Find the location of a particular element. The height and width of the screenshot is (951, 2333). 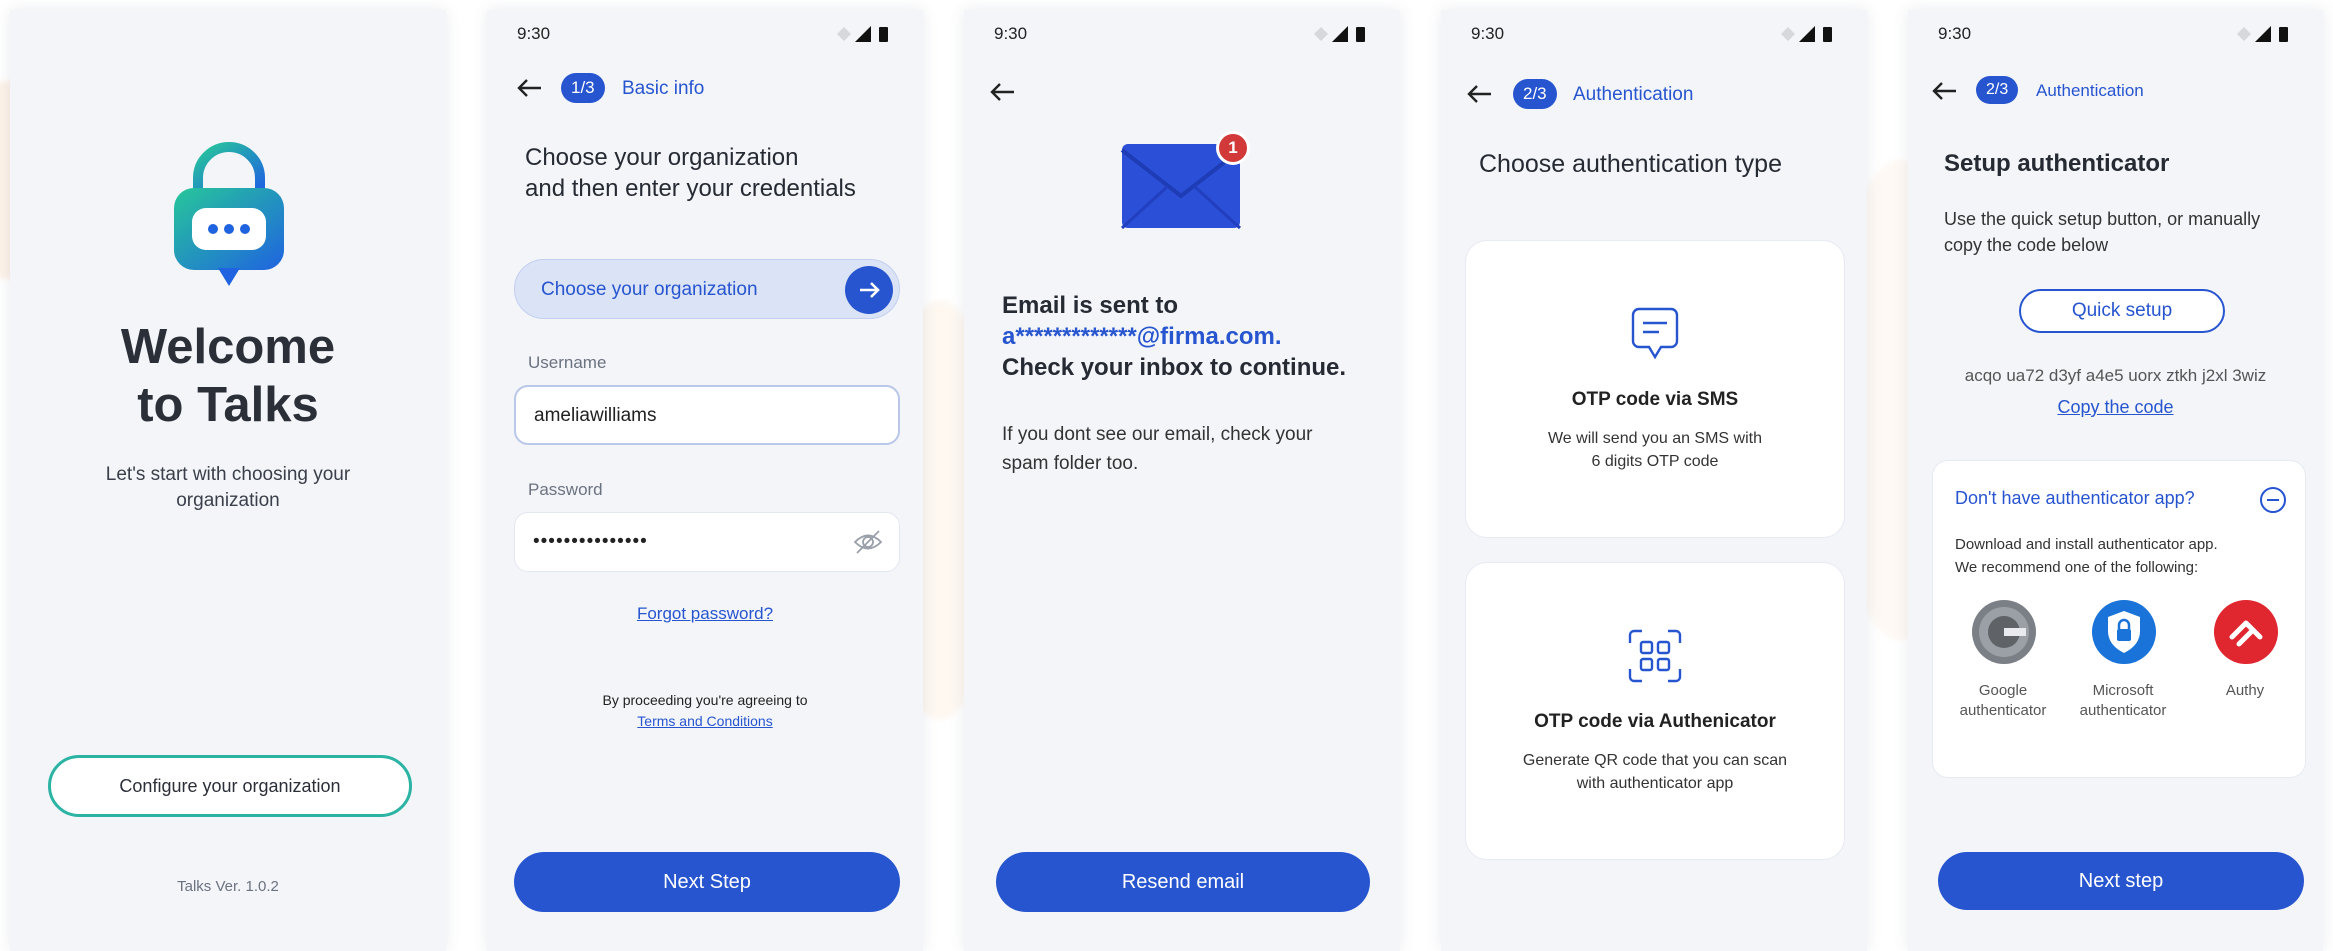

secret-code: acqo ua72 d3yf a4e5 uorx ztkh j2xl 3wiz is located at coordinates (2115, 375).